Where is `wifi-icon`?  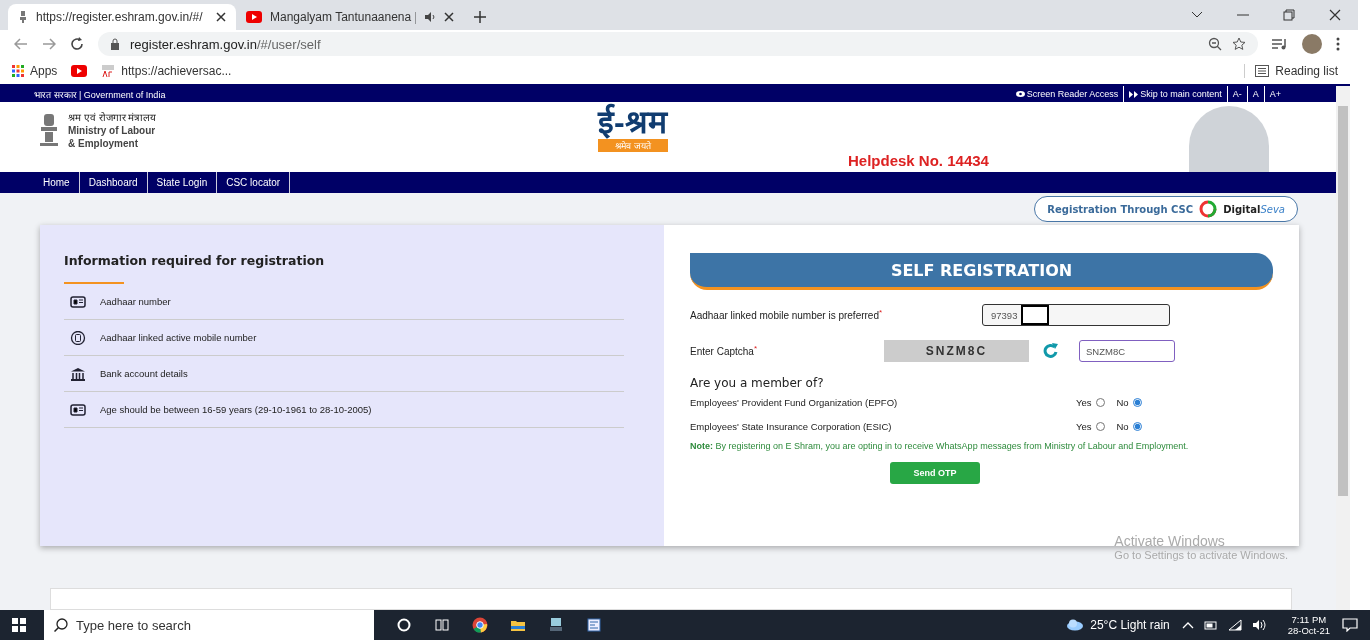 wifi-icon is located at coordinates (1234, 625).